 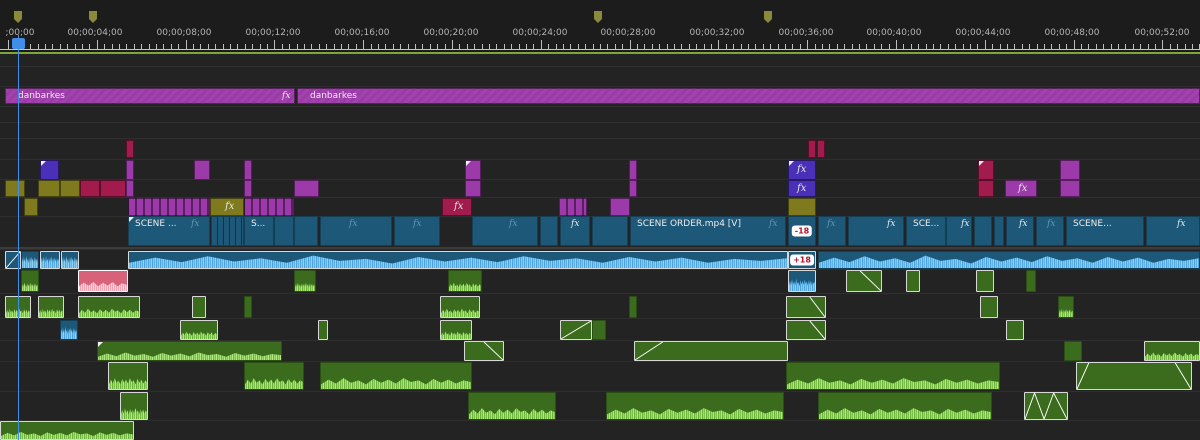 I want to click on selected-audio-clip, so click(x=103, y=281).